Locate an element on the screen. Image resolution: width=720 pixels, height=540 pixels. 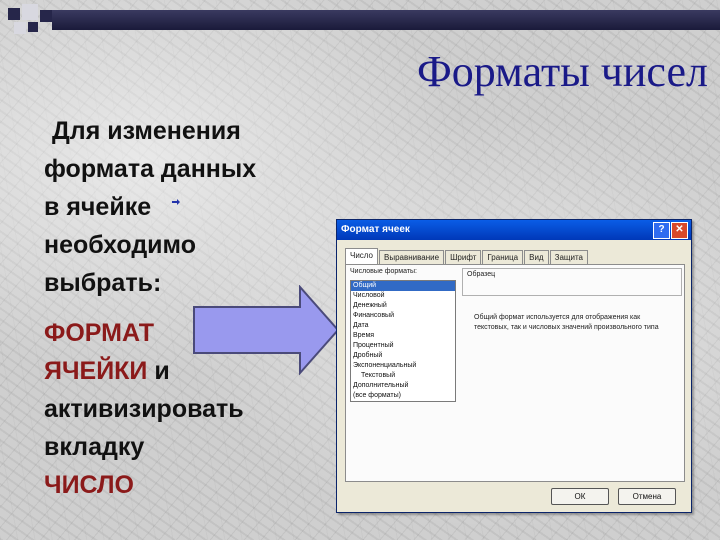
list-item: Время is located at coordinates (403, 336).